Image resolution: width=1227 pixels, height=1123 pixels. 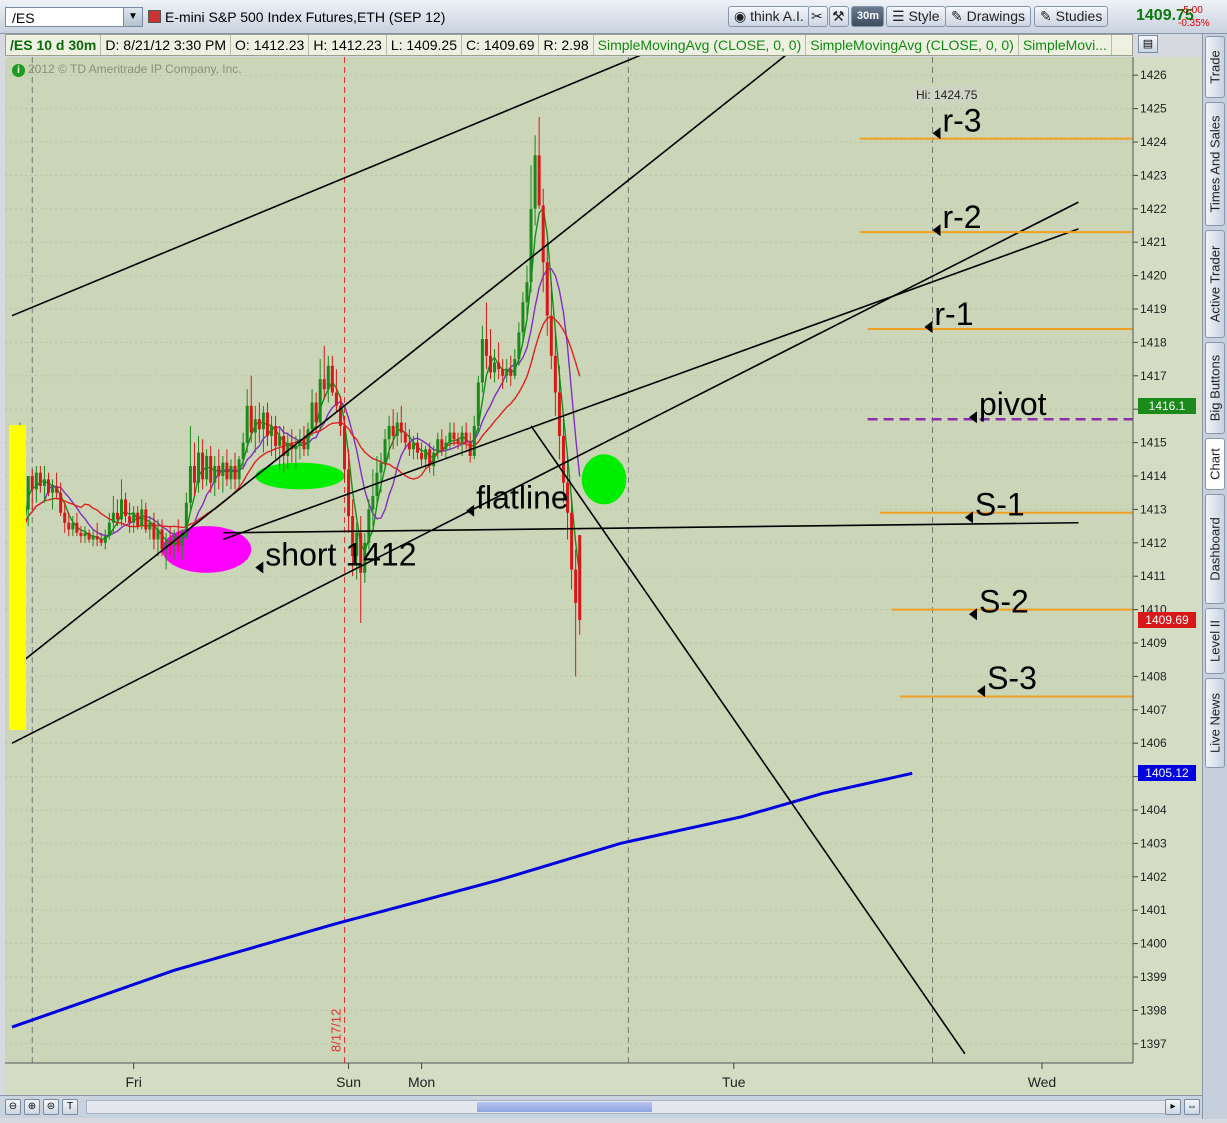 I want to click on y-tick-label: 1408, so click(x=1153, y=676).